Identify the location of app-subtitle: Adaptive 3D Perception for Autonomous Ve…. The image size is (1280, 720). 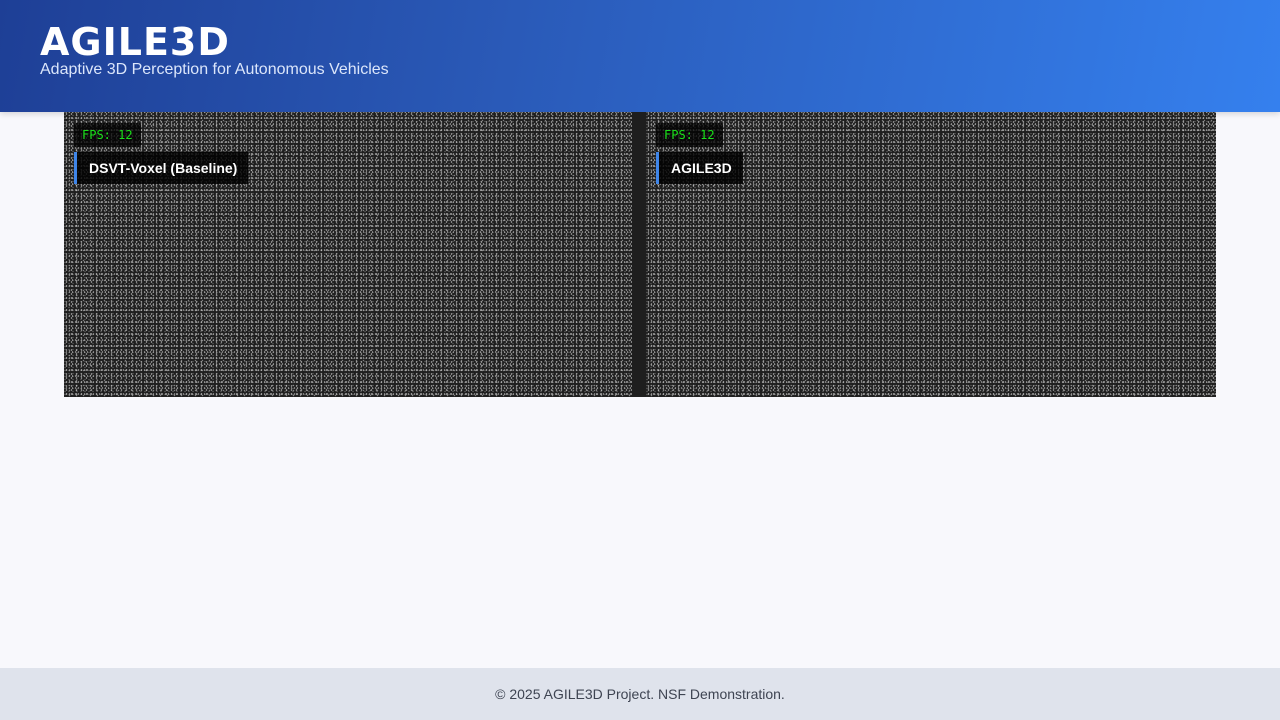
(214, 69).